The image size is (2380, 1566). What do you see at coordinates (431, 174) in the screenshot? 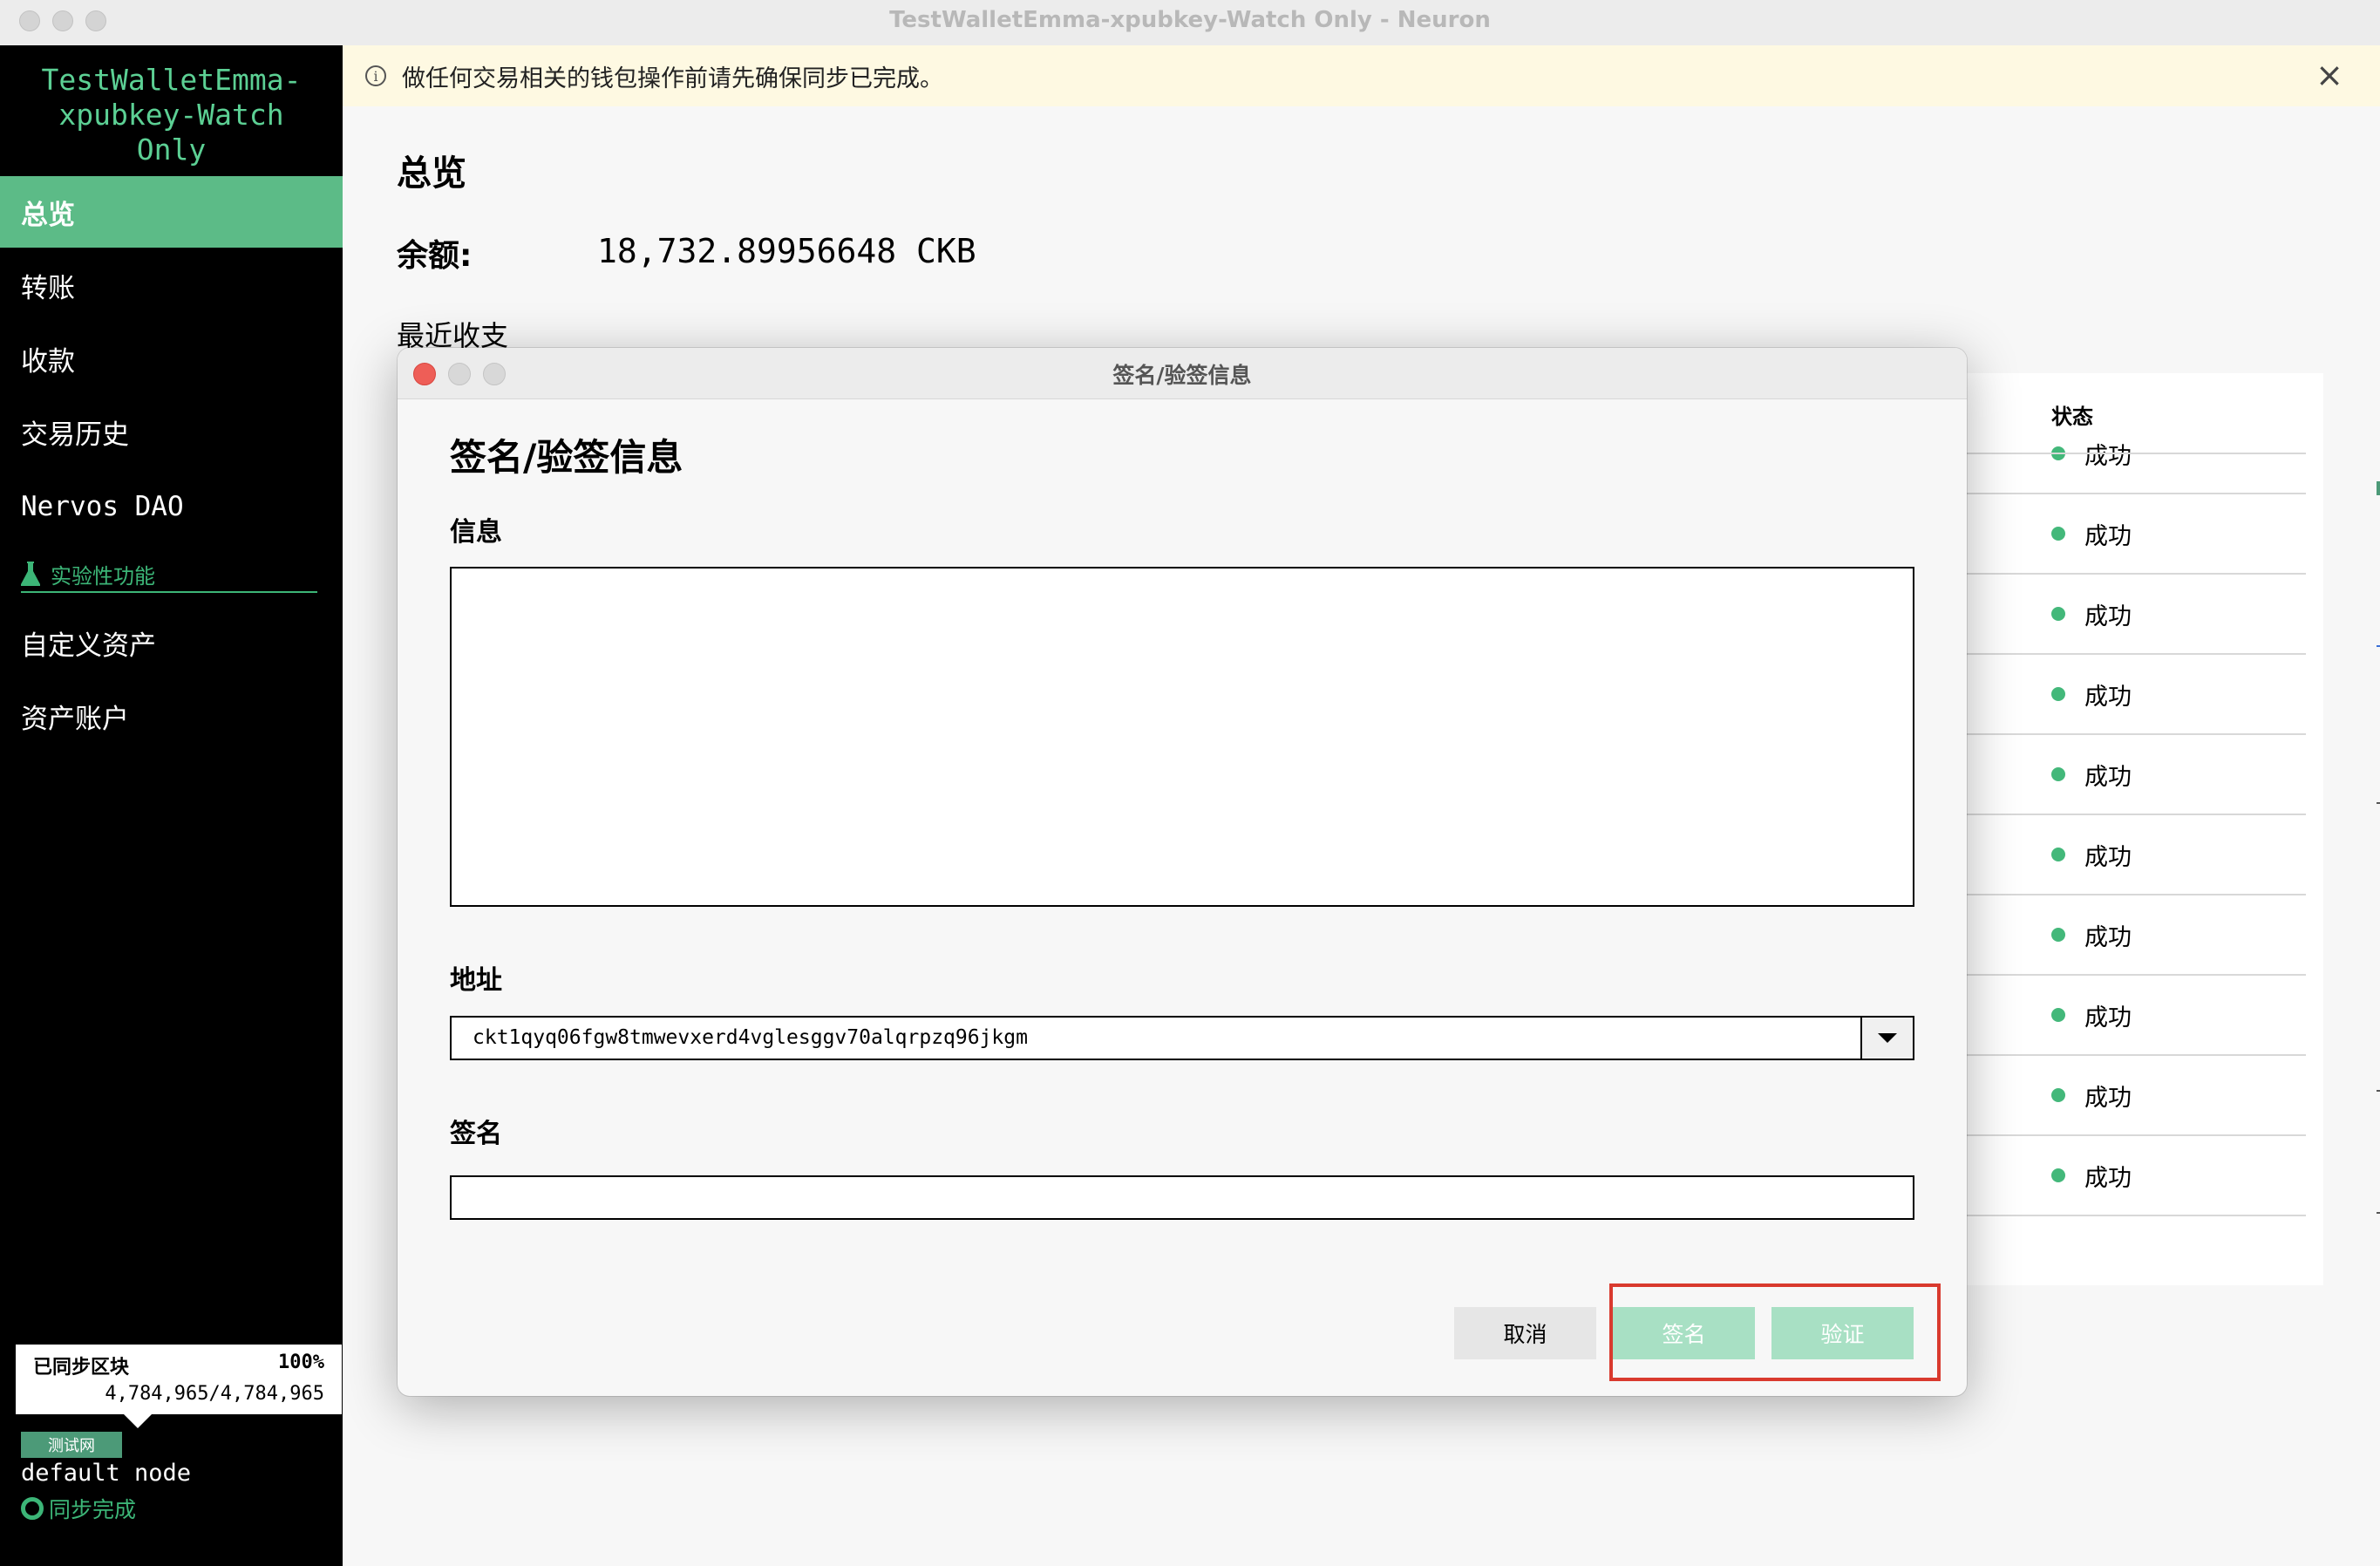
I see `page-title: 总览` at bounding box center [431, 174].